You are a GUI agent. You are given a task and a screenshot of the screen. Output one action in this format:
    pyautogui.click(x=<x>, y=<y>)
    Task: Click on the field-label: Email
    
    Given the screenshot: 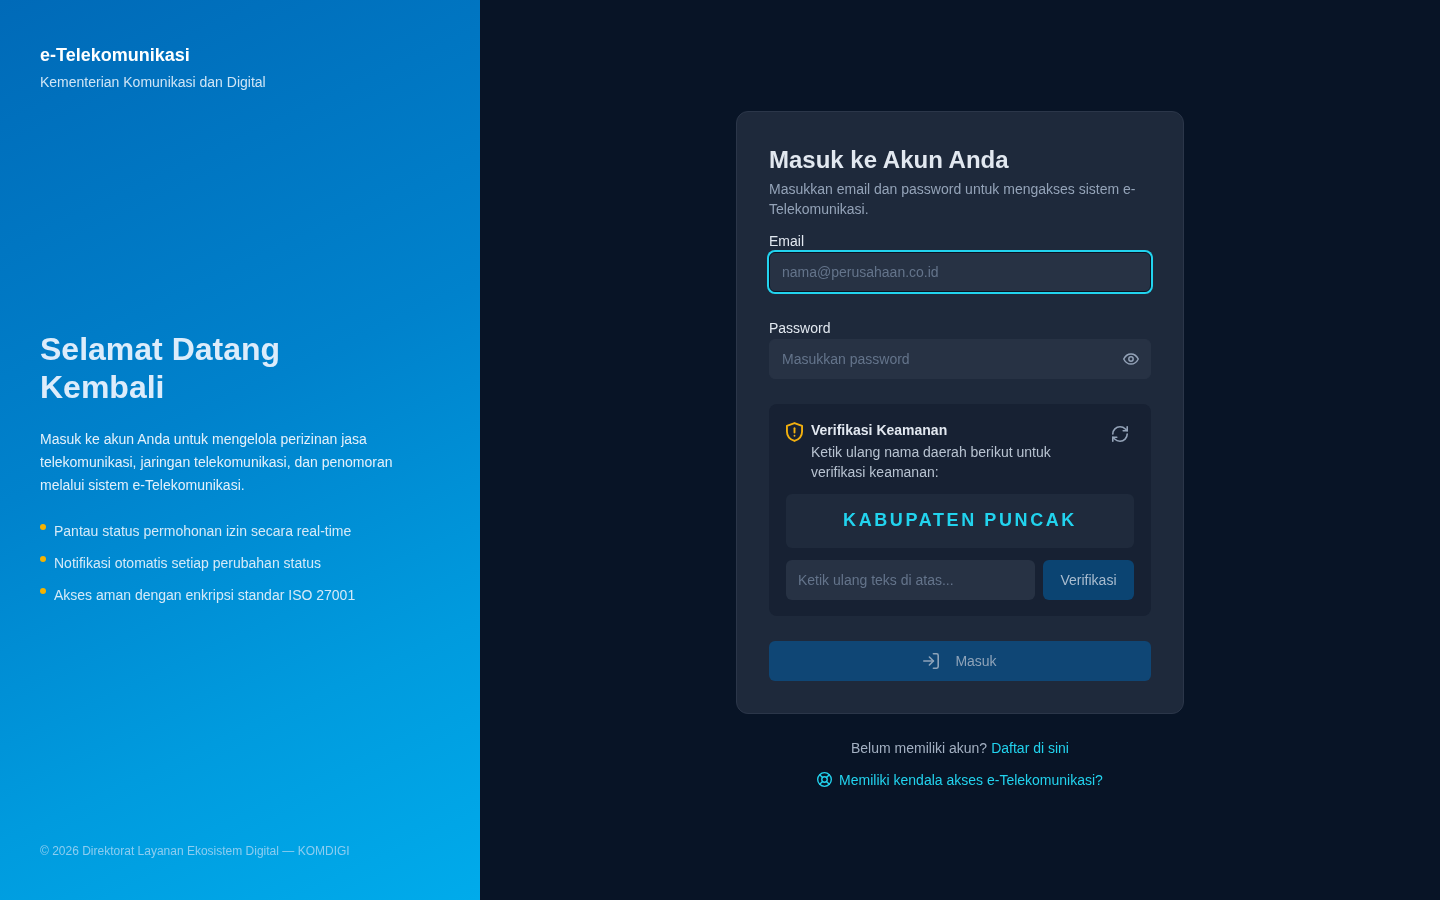 What is the action you would take?
    pyautogui.click(x=786, y=241)
    